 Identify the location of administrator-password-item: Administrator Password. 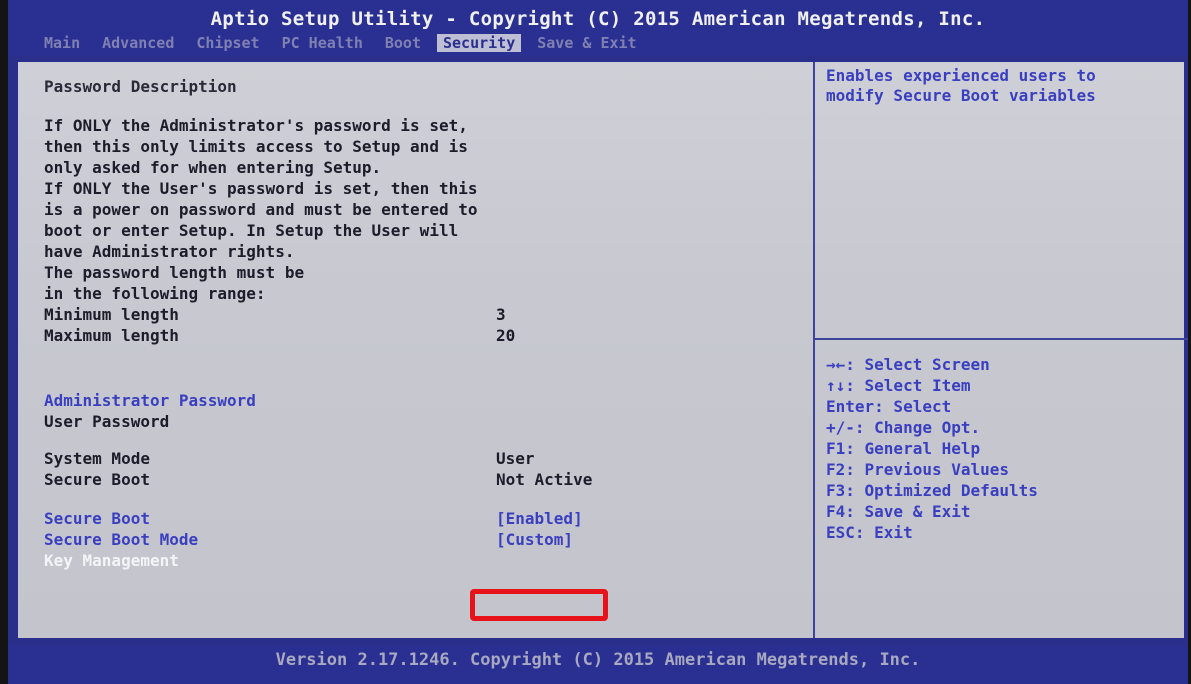
(424, 400).